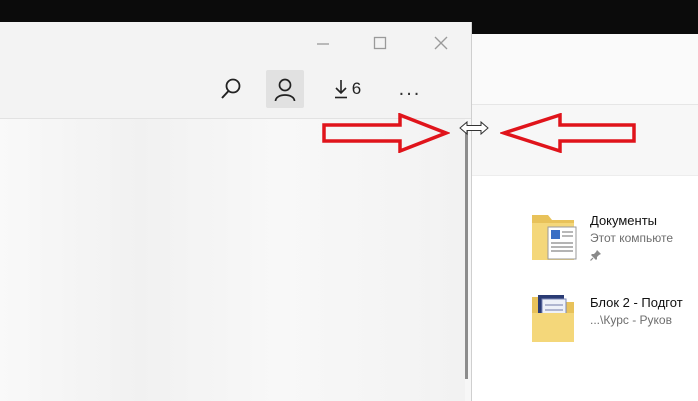 Image resolution: width=698 pixels, height=401 pixels. I want to click on minimize-icon, so click(323, 44).